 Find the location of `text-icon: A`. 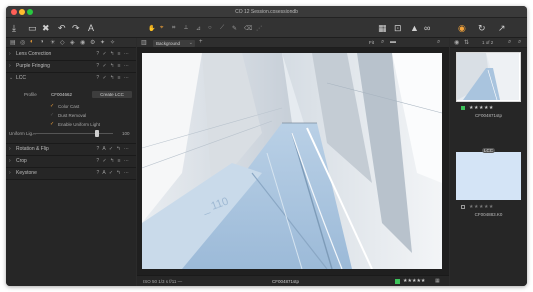

text-icon: A is located at coordinates (91, 28).